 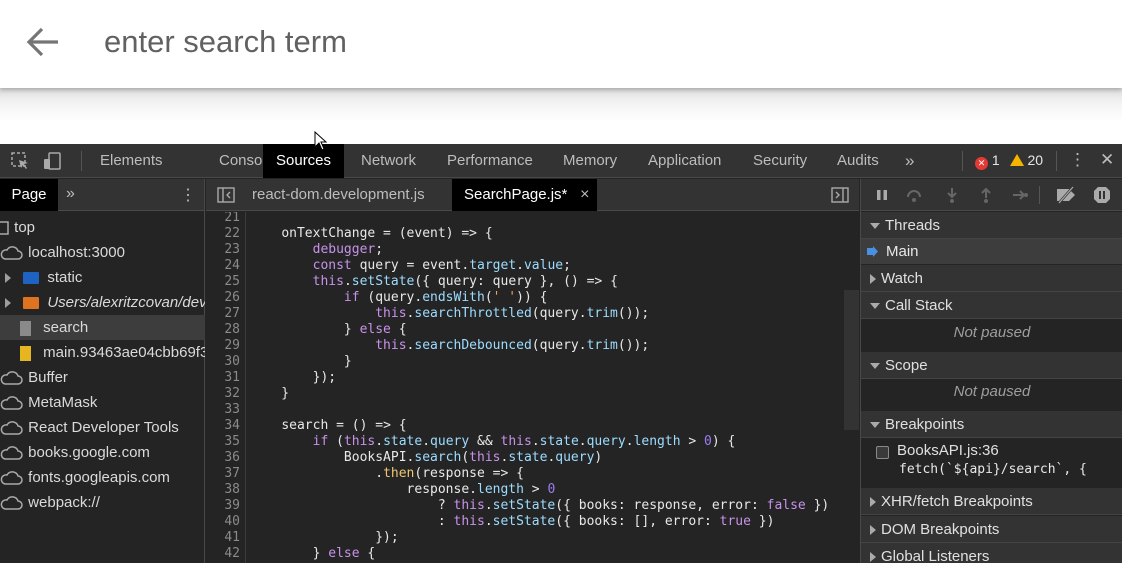 What do you see at coordinates (131, 161) in the screenshot?
I see `tab-elements: Elements` at bounding box center [131, 161].